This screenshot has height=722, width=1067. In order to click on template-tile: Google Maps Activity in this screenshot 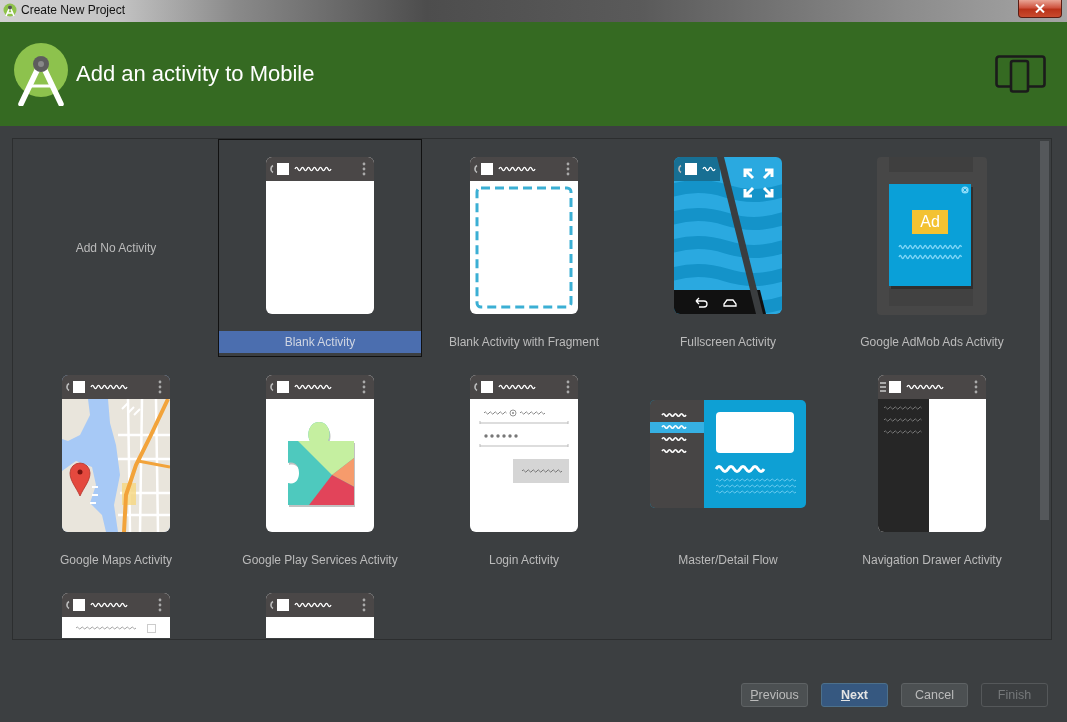, I will do `click(116, 466)`.